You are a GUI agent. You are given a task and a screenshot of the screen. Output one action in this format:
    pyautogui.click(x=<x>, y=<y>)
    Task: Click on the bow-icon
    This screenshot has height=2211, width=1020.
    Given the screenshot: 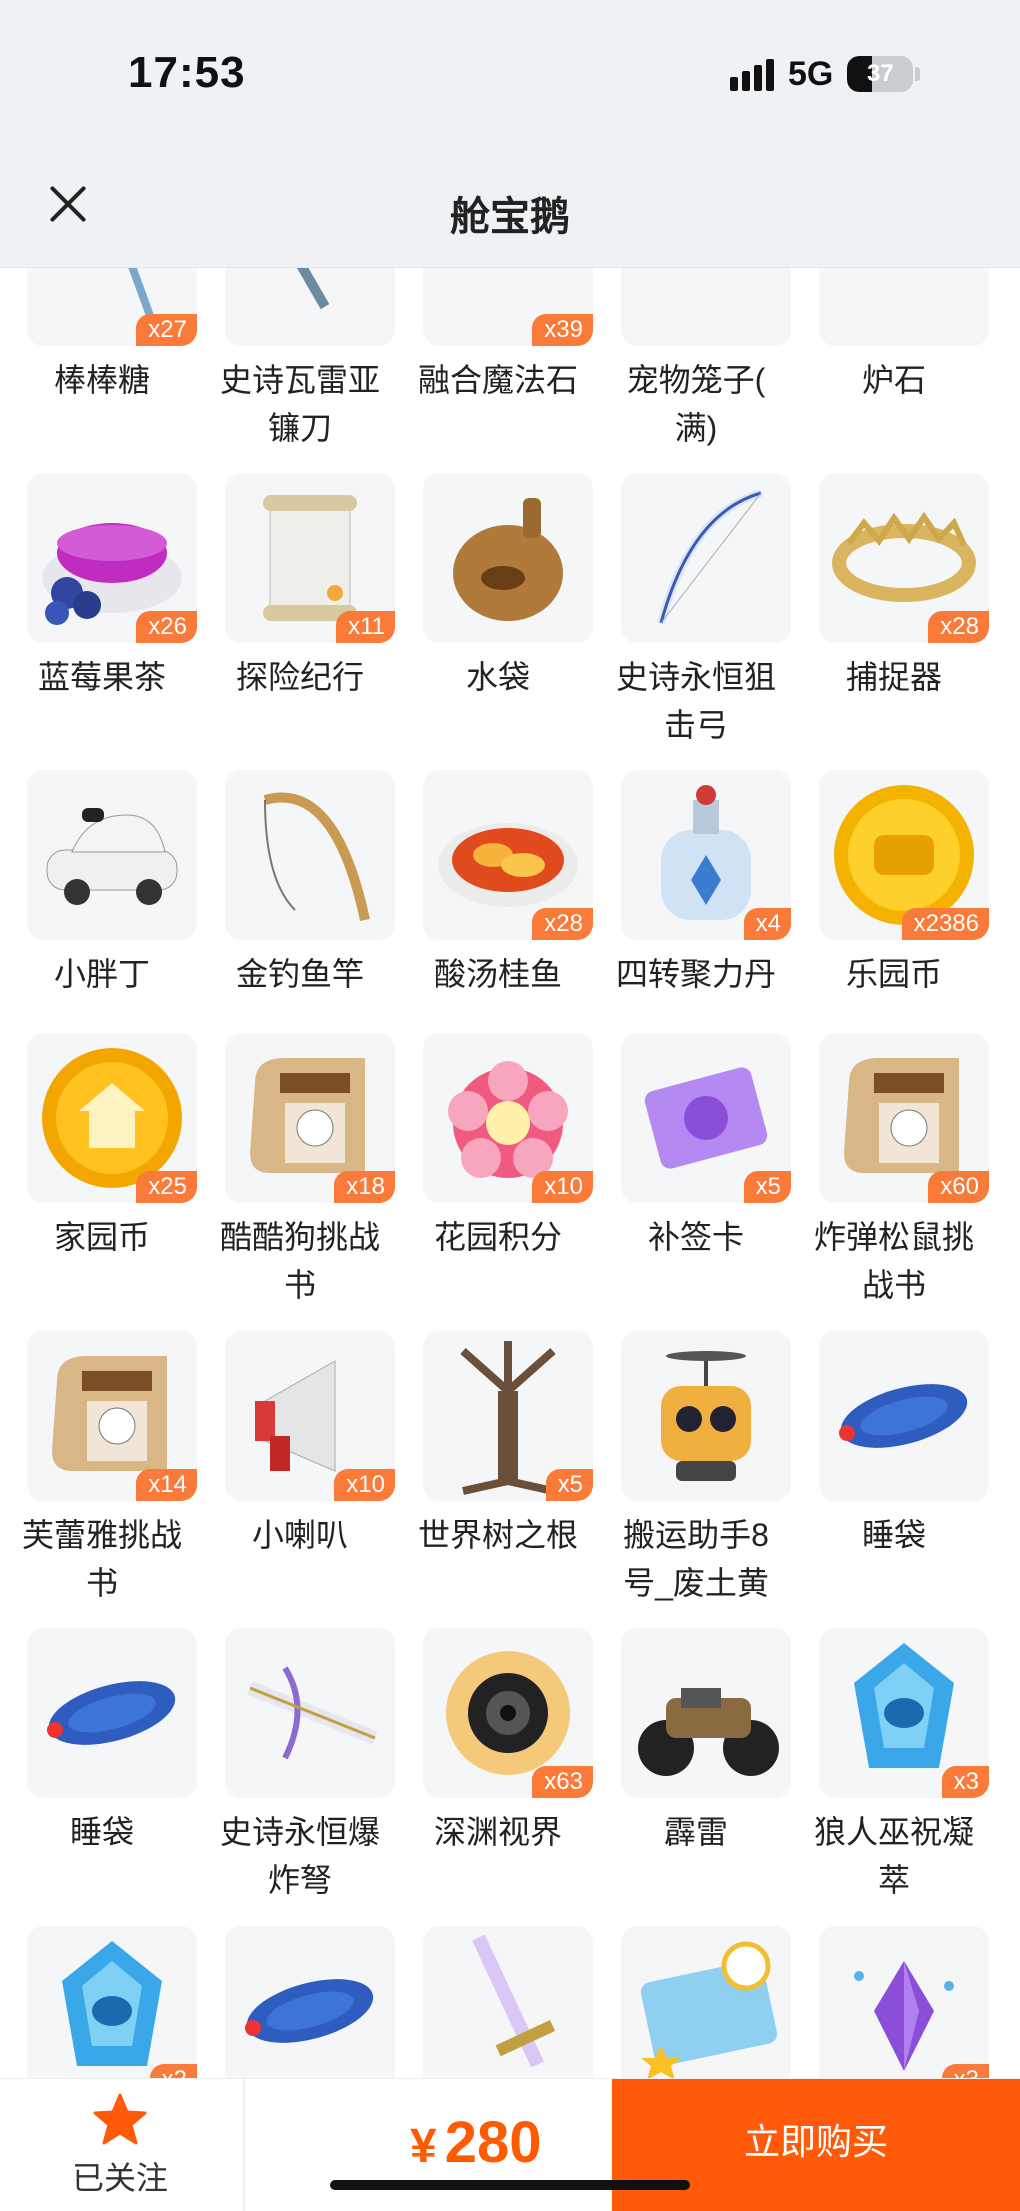 What is the action you would take?
    pyautogui.click(x=710, y=557)
    